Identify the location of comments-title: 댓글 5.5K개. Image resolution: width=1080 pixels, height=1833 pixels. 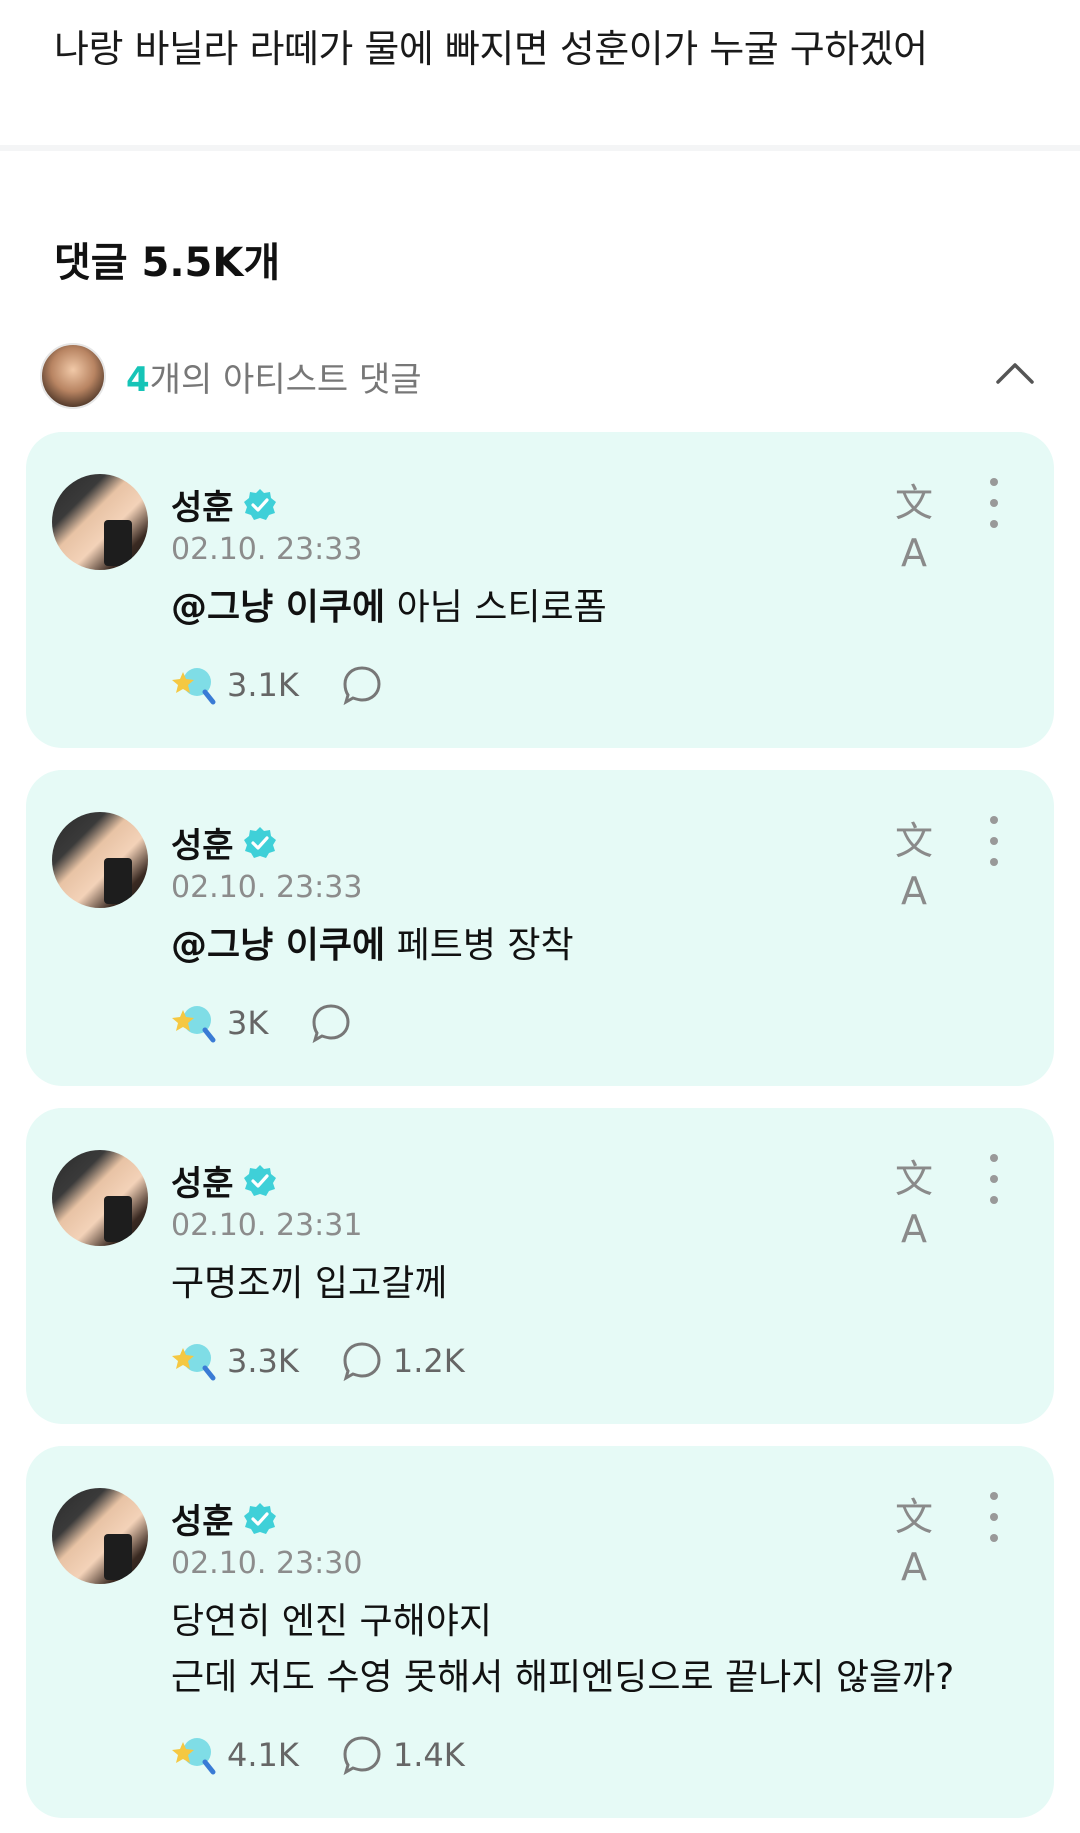
(167, 263).